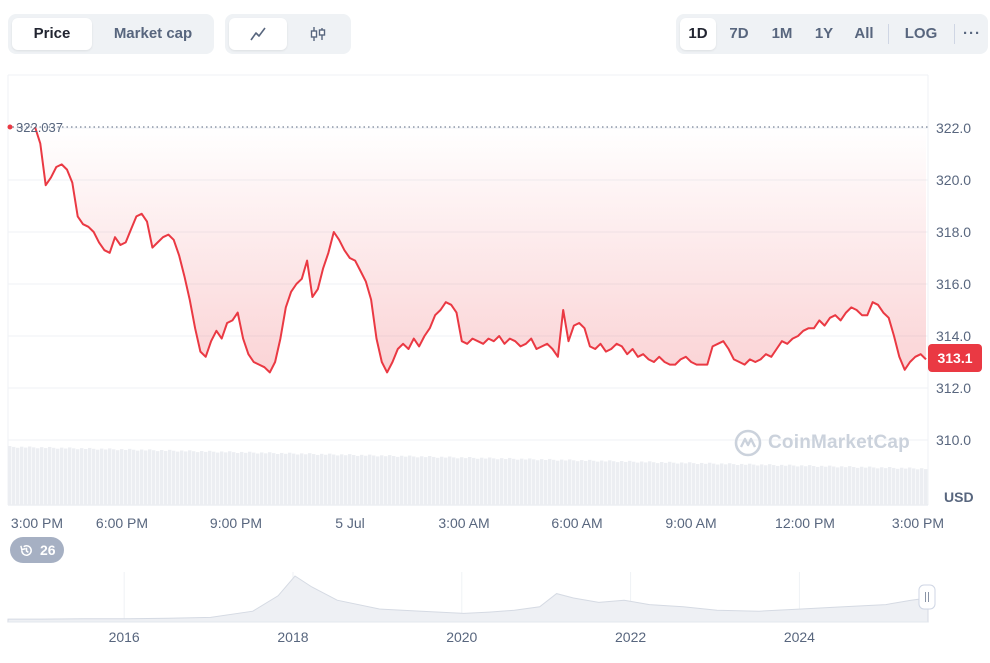 This screenshot has width=990, height=663. Describe the element at coordinates (10, 127) in the screenshot. I see `start-price-marker` at that location.